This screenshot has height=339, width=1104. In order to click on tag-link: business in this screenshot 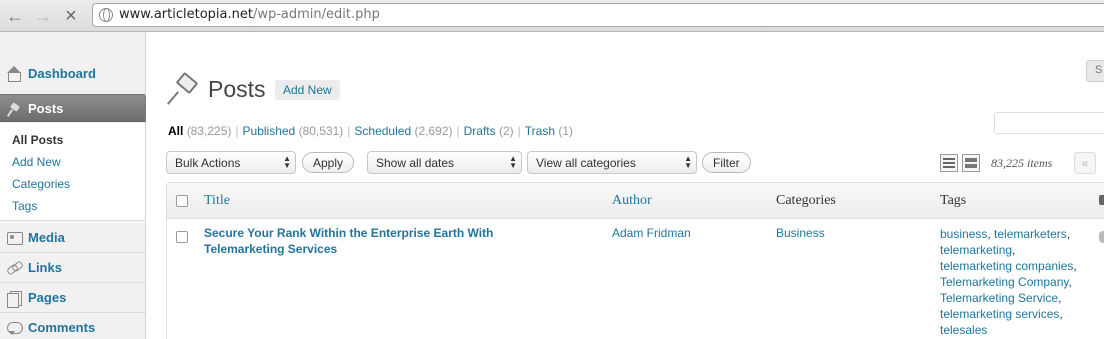, I will do `click(963, 234)`.